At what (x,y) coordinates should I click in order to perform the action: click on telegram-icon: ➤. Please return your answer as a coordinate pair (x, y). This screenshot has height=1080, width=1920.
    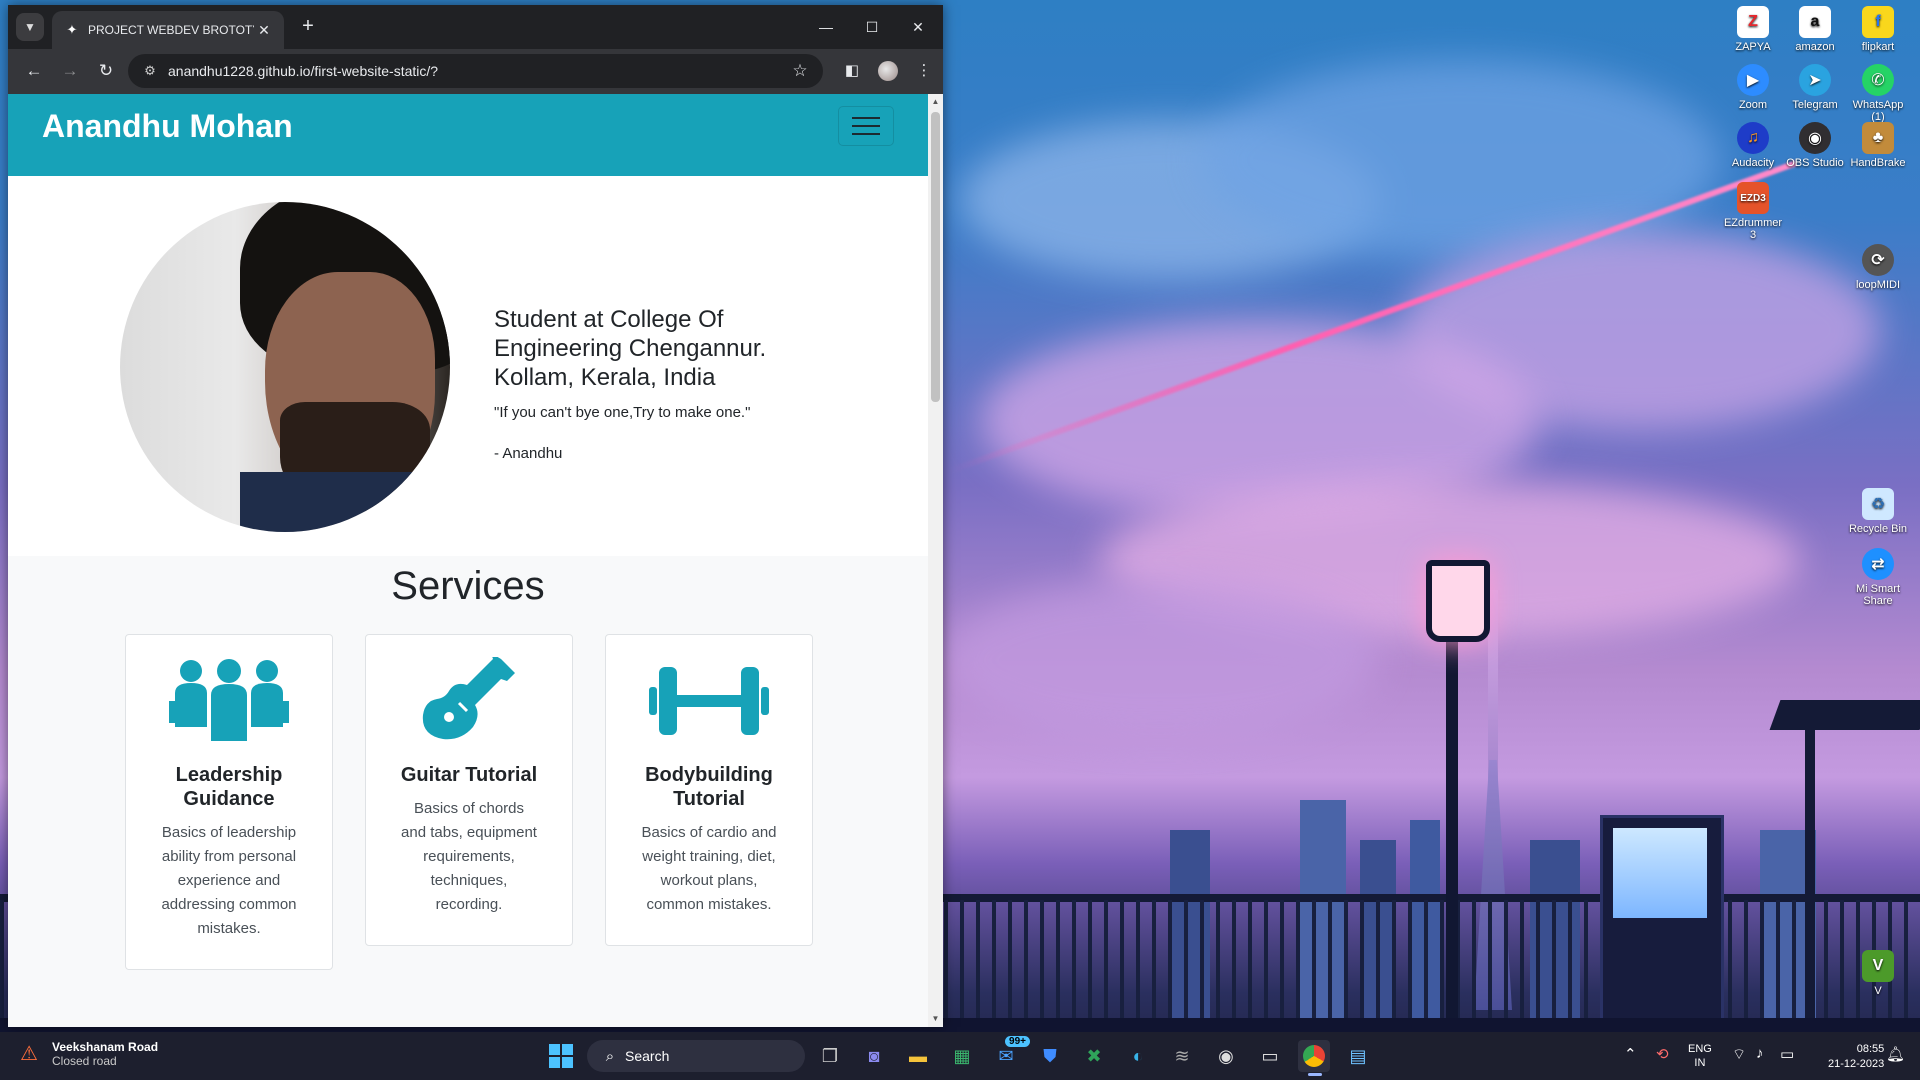
    Looking at the image, I should click on (1815, 80).